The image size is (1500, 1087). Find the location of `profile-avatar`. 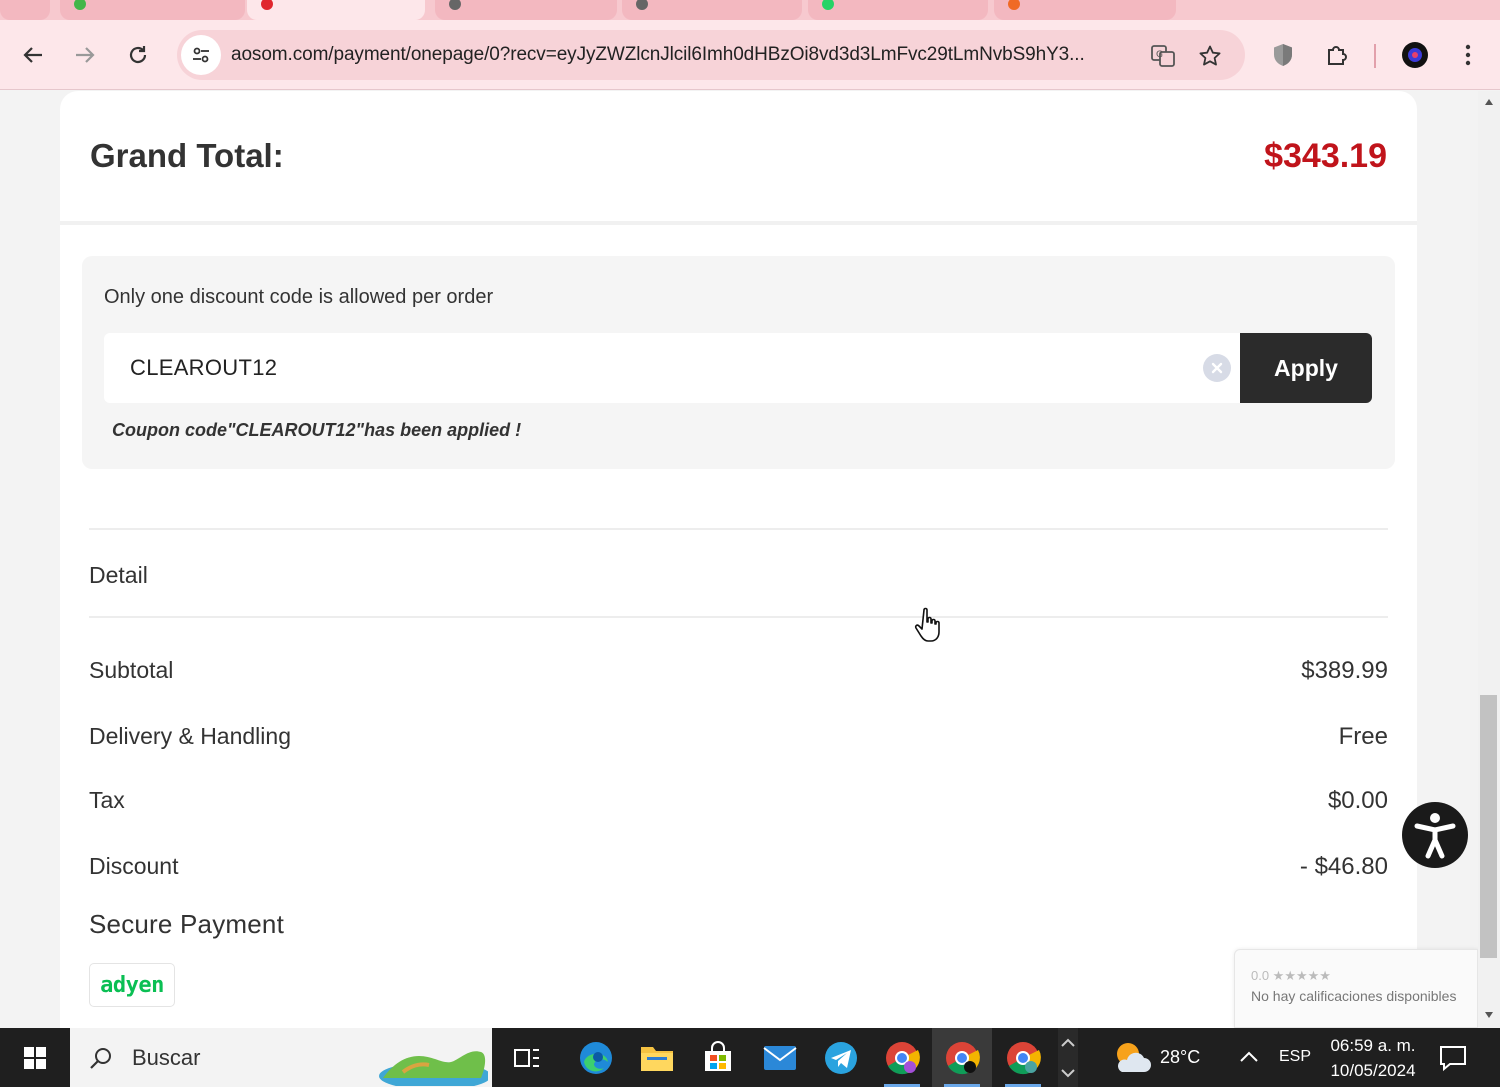

profile-avatar is located at coordinates (1415, 55).